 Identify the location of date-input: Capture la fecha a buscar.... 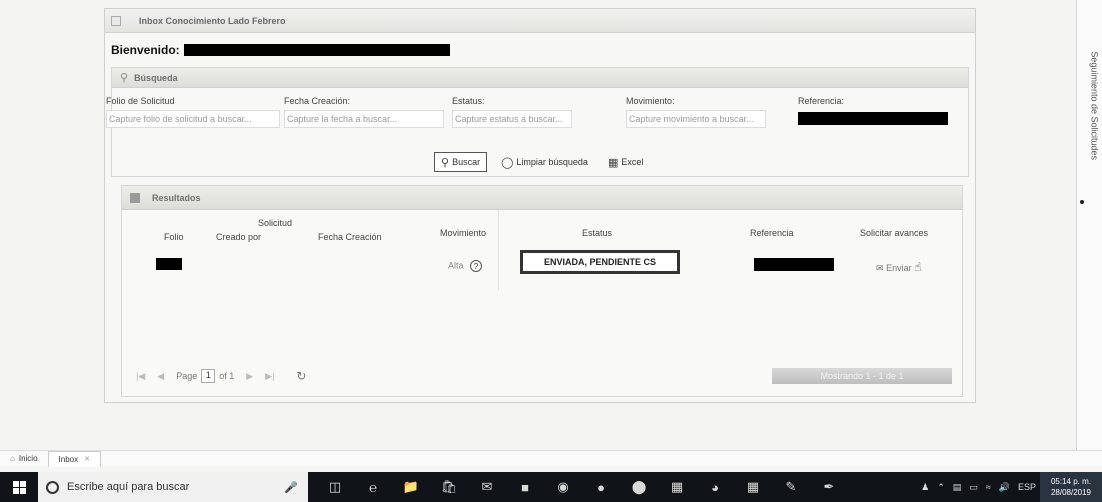
(364, 119).